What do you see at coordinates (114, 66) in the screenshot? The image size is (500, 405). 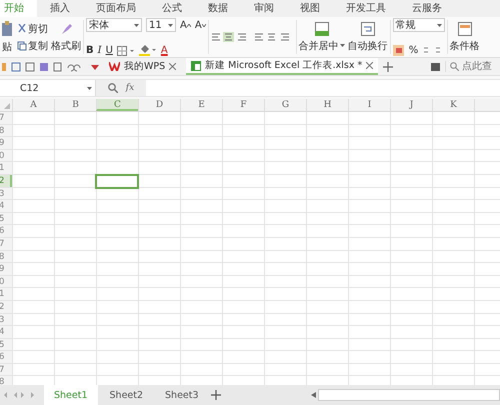 I see `wps-logo-icon` at bounding box center [114, 66].